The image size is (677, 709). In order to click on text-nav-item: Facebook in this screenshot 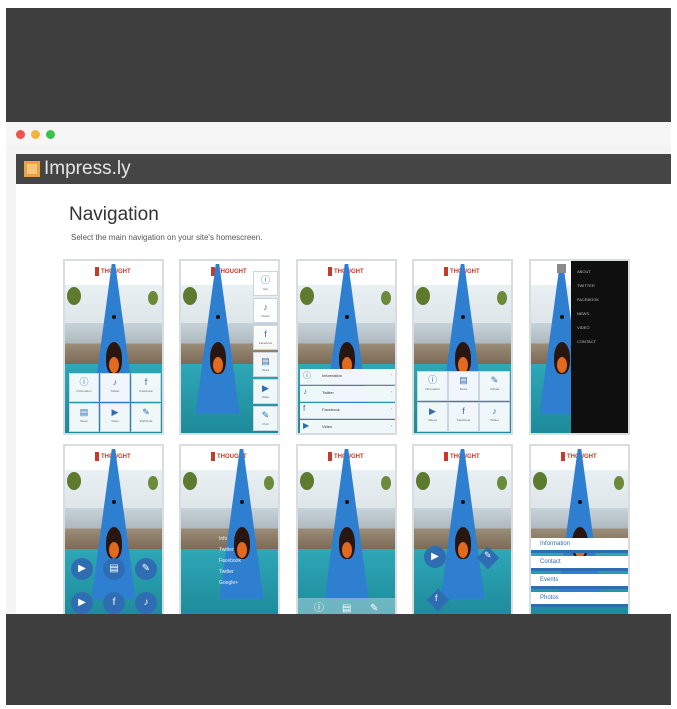, I will do `click(230, 561)`.